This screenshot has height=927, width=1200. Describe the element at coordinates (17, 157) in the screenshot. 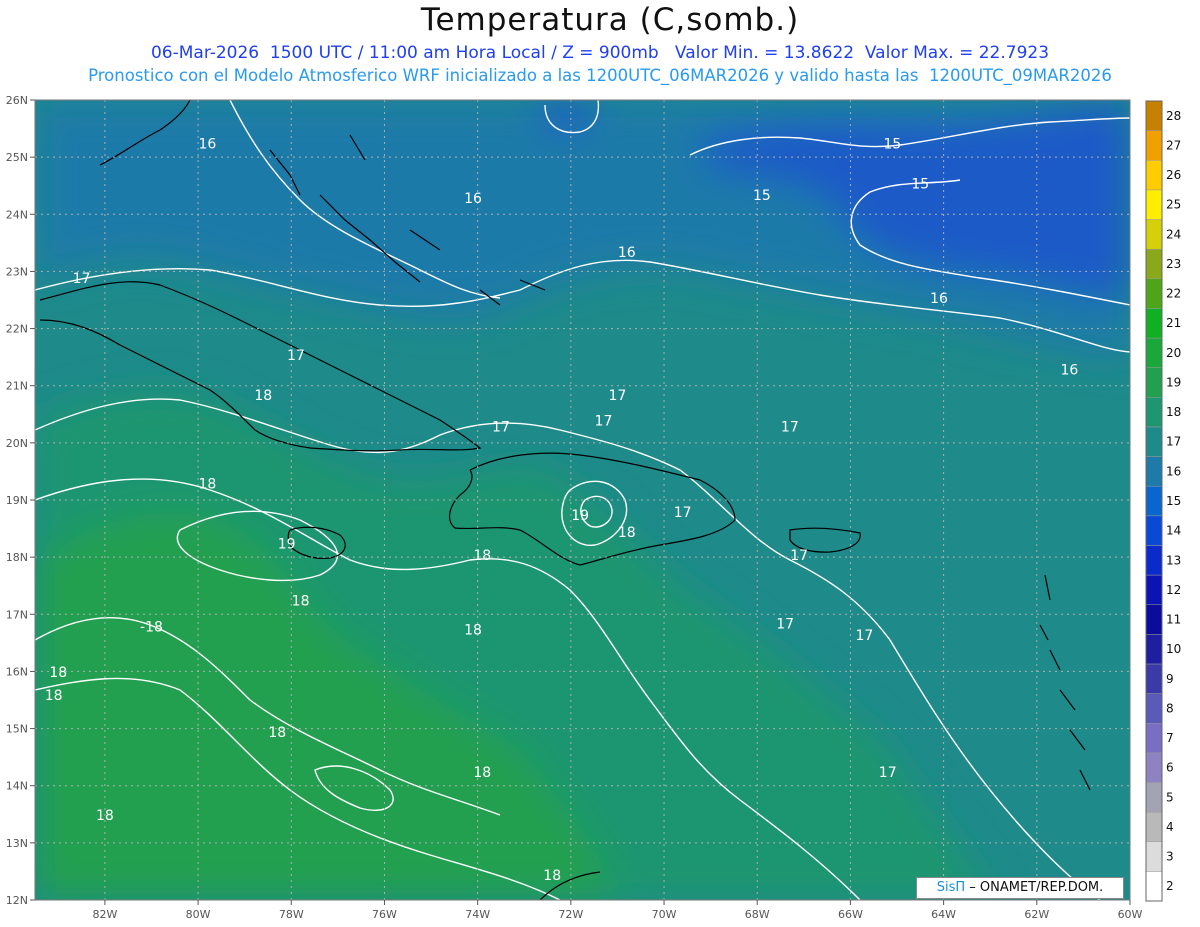

I see `lat-tick-label: 25N` at that location.